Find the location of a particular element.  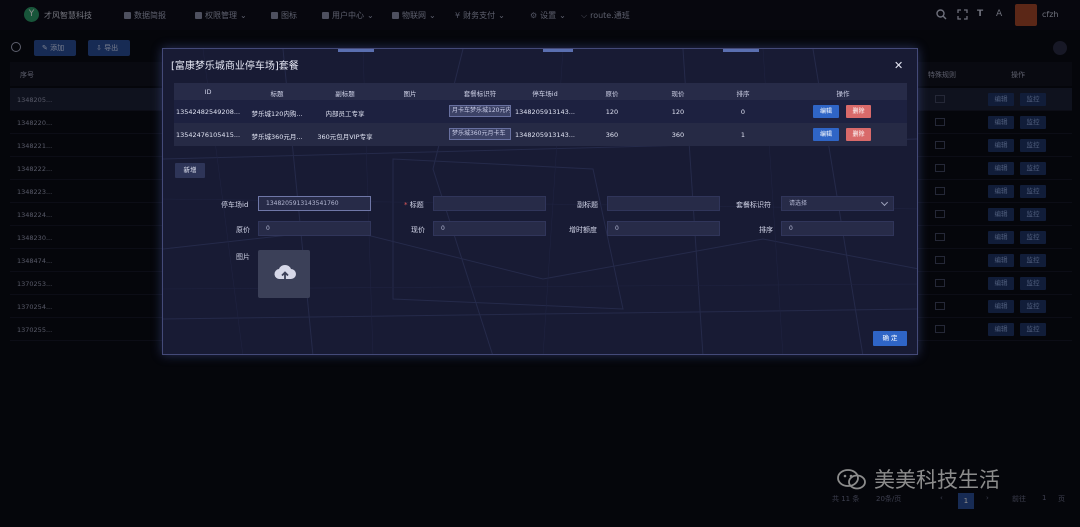

title-label: * 标题 is located at coordinates (414, 205).